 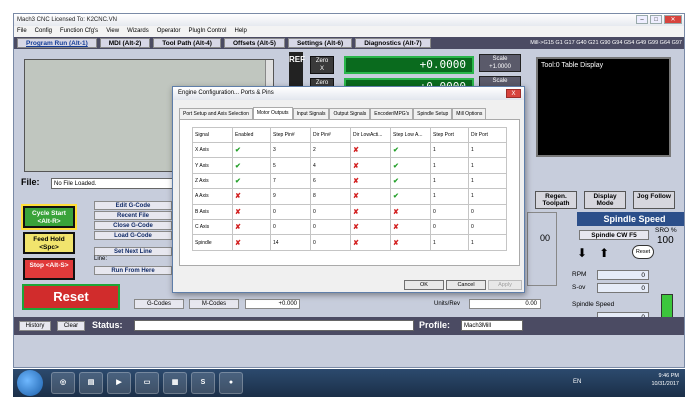 What do you see at coordinates (392, 113) in the screenshot?
I see `tab-encoder-mpgs: Encoder/MPG's` at bounding box center [392, 113].